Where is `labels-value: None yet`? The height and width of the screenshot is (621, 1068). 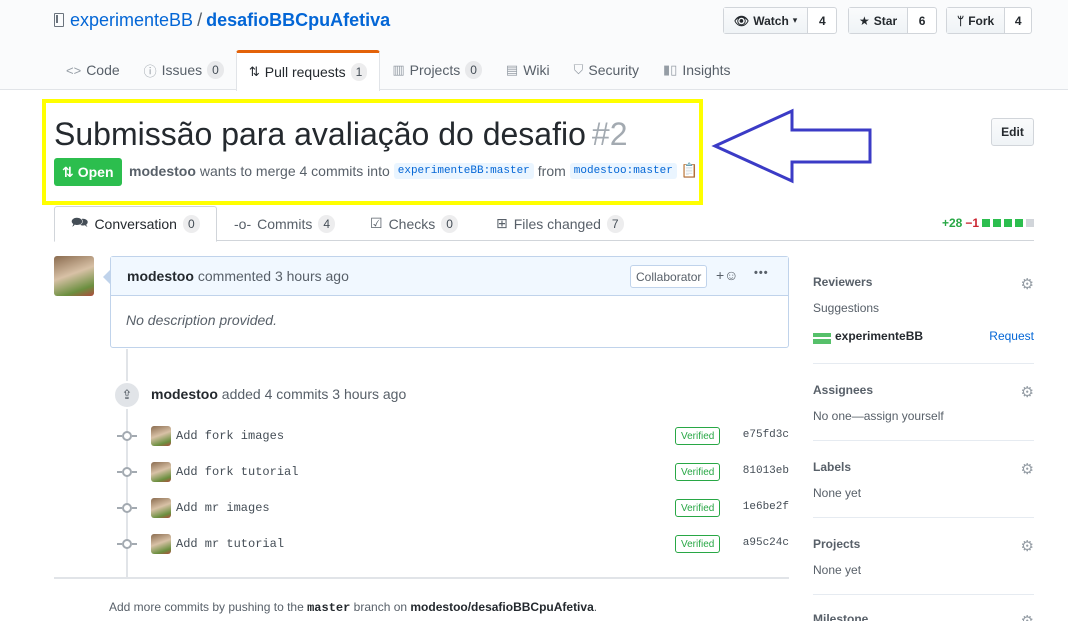 labels-value: None yet is located at coordinates (837, 493).